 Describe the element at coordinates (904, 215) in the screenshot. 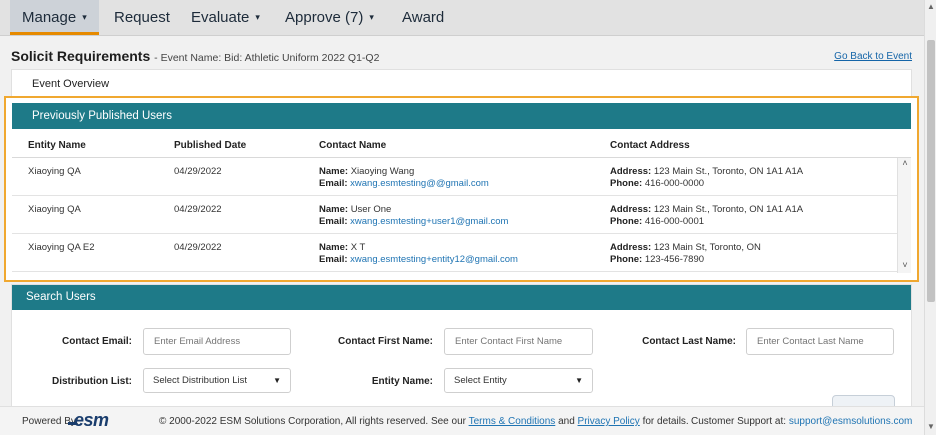

I see `table-scrollbar: ˄ ˅` at that location.